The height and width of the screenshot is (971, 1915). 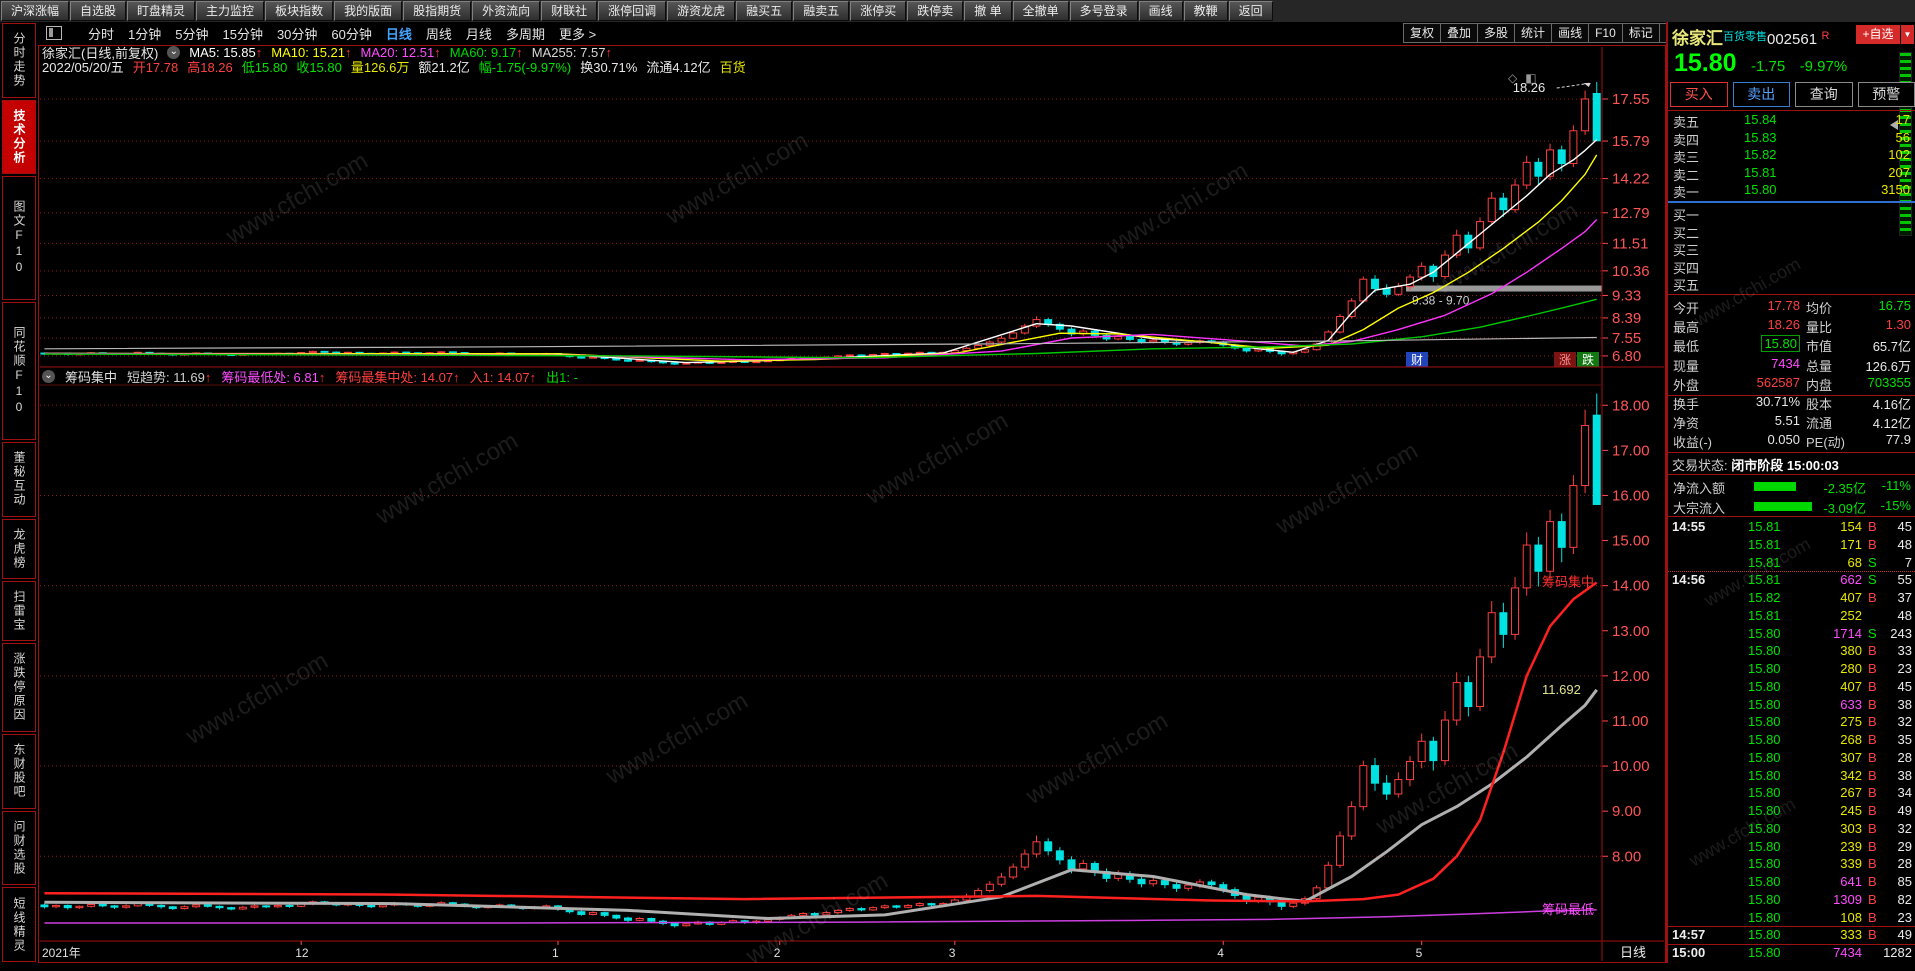 I want to click on menu-item-我的版面: 我的版面, so click(x=368, y=11).